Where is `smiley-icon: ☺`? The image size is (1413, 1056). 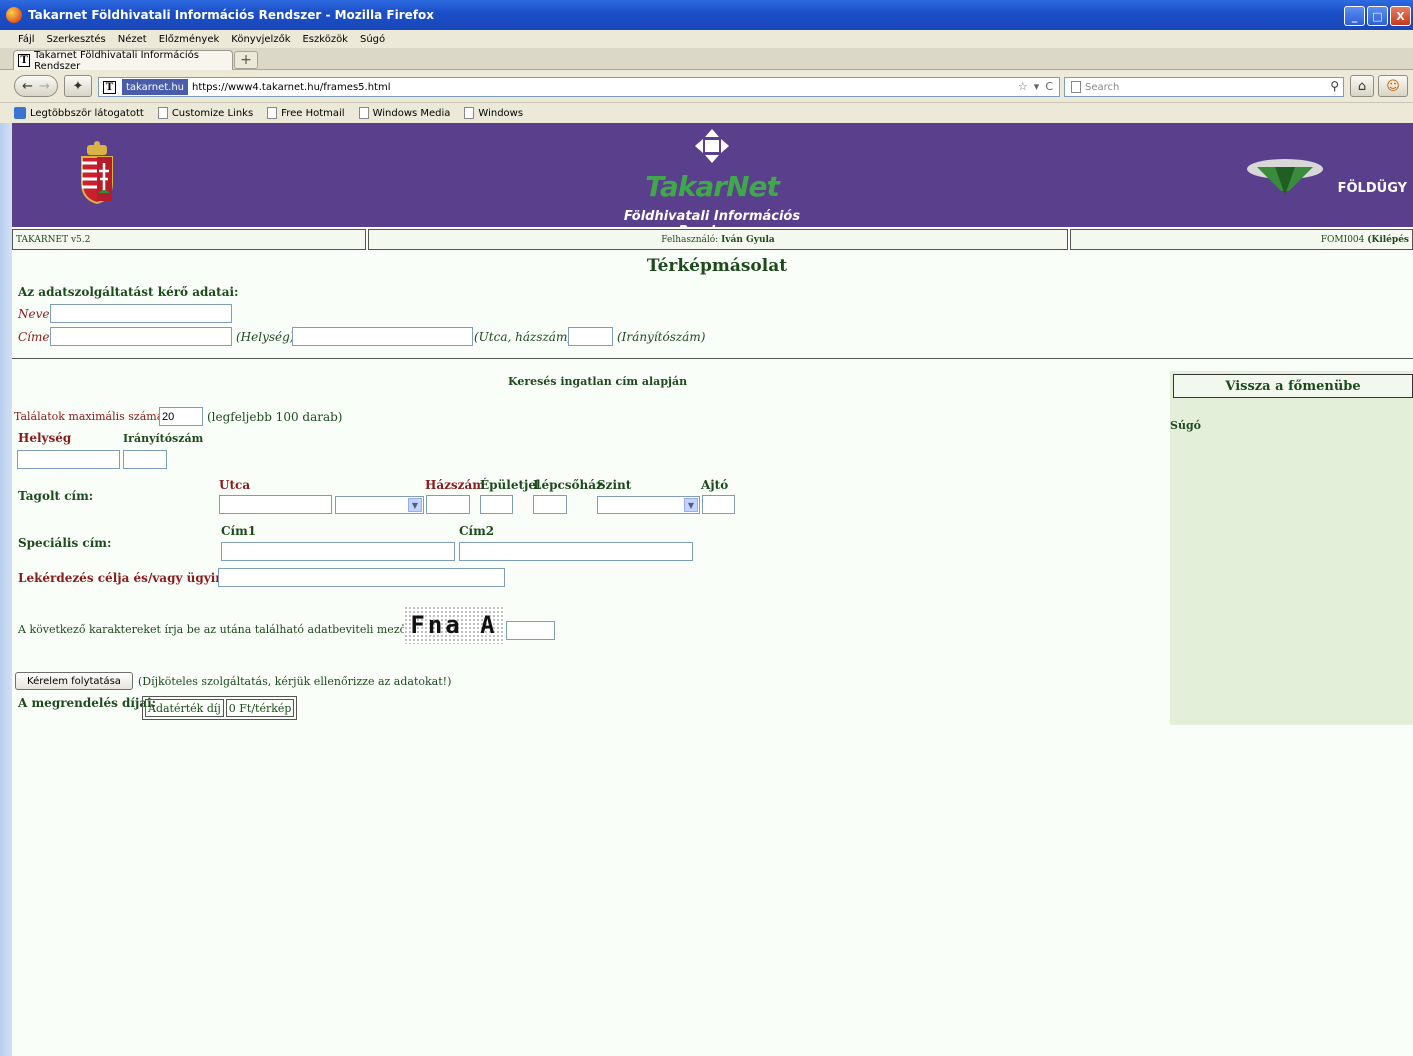
smiley-icon: ☺ is located at coordinates (1393, 86).